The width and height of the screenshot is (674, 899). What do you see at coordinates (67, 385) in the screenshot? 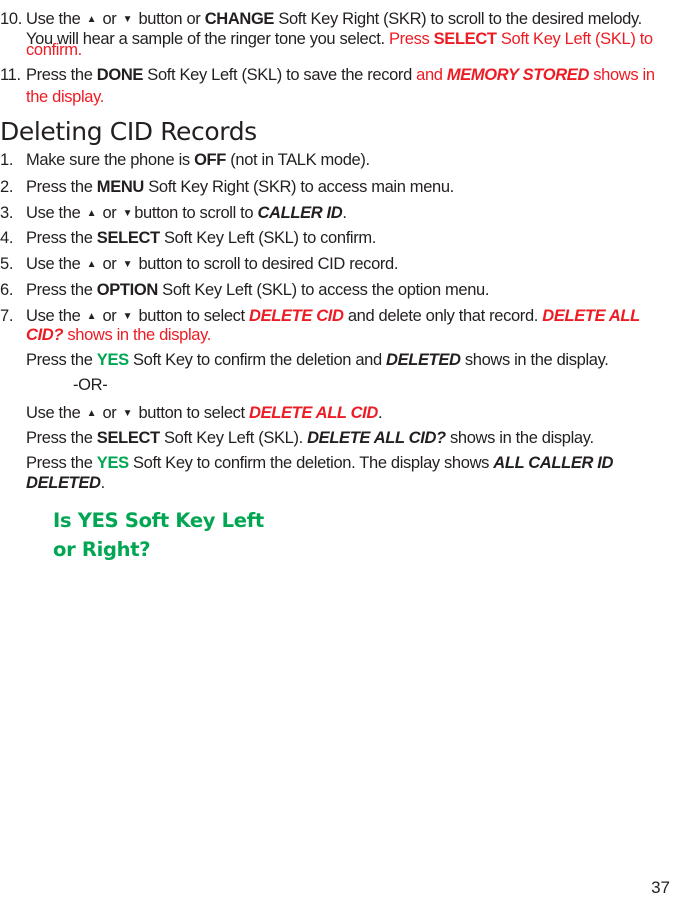
I see `step-text-line: -OR-` at bounding box center [67, 385].